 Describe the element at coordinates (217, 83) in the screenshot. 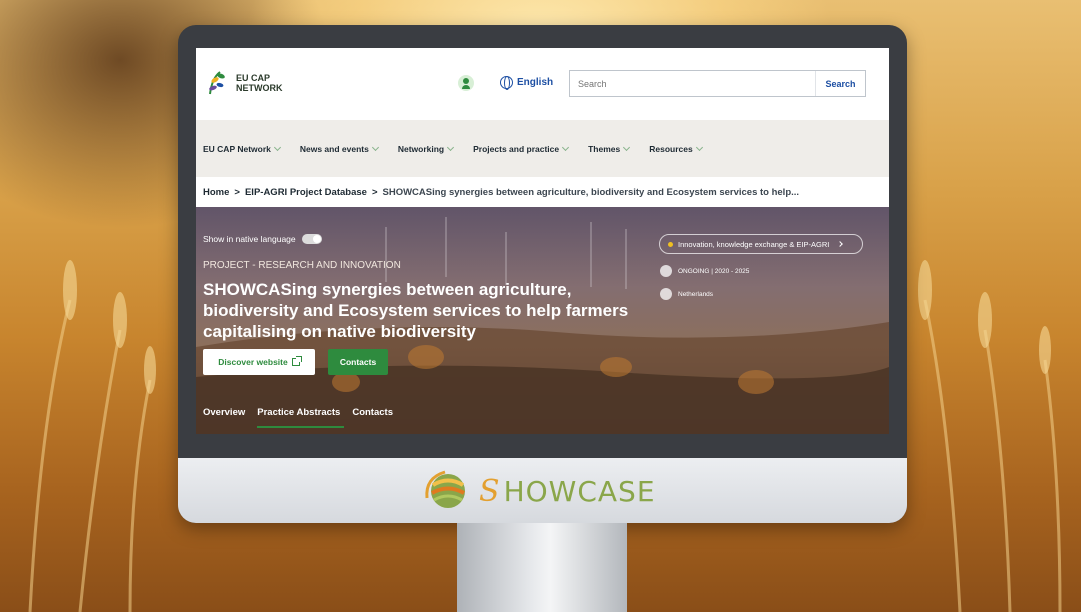

I see `logo-leaf-icon` at that location.